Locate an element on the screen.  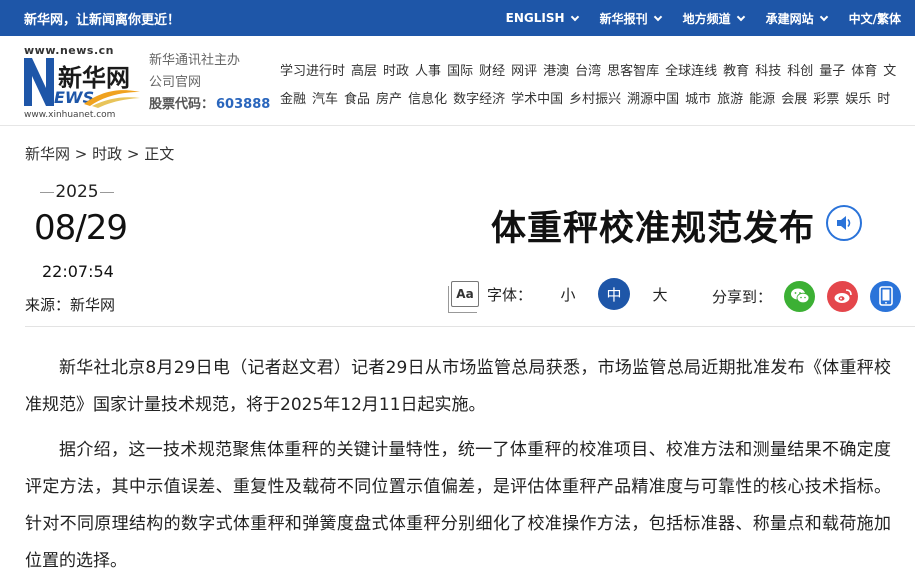
channel-link: 文 is located at coordinates (889, 71).